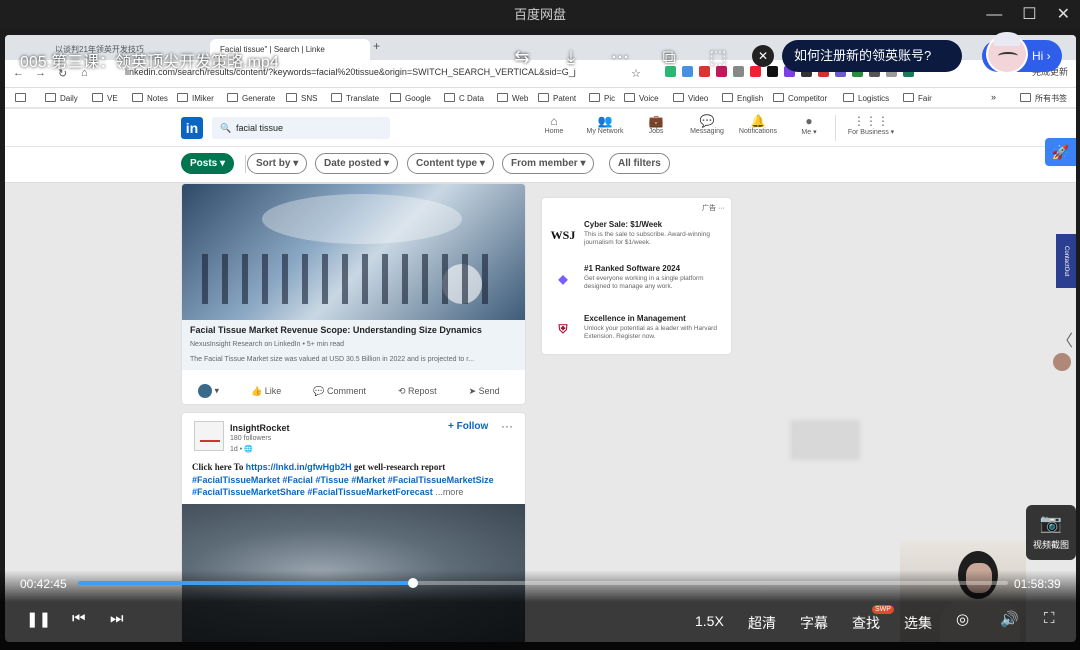  Describe the element at coordinates (484, 391) in the screenshot. I see `send-button: ➤ Send` at that location.